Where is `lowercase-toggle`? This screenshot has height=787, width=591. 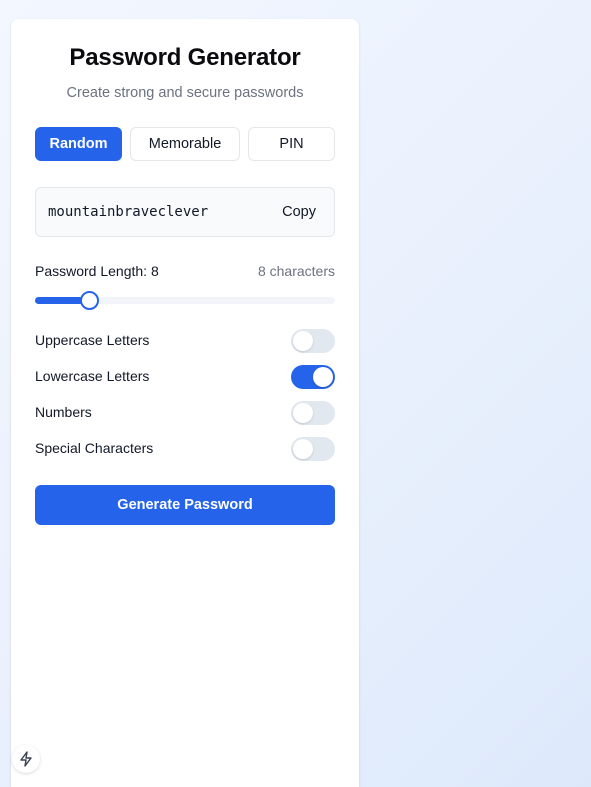
lowercase-toggle is located at coordinates (313, 377).